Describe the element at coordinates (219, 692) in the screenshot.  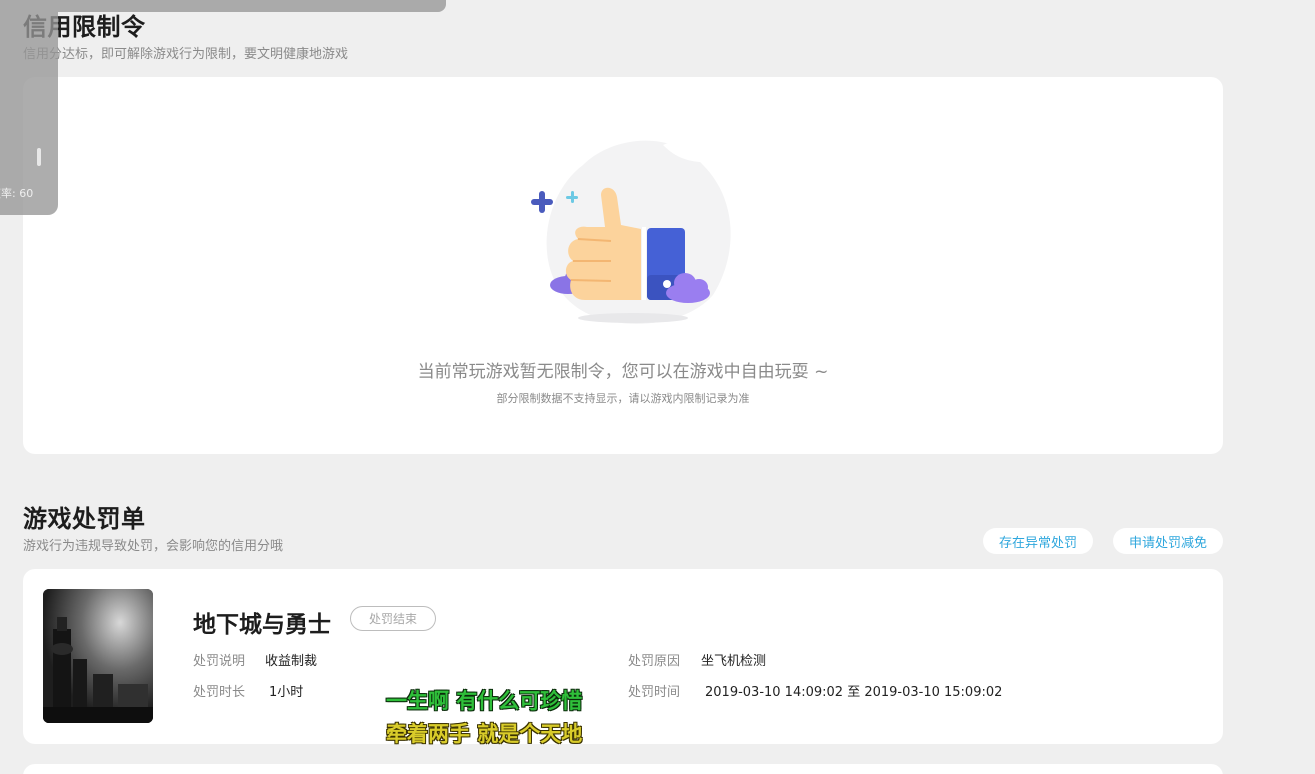
I see `punishment-duration-label: 处罚时长` at that location.